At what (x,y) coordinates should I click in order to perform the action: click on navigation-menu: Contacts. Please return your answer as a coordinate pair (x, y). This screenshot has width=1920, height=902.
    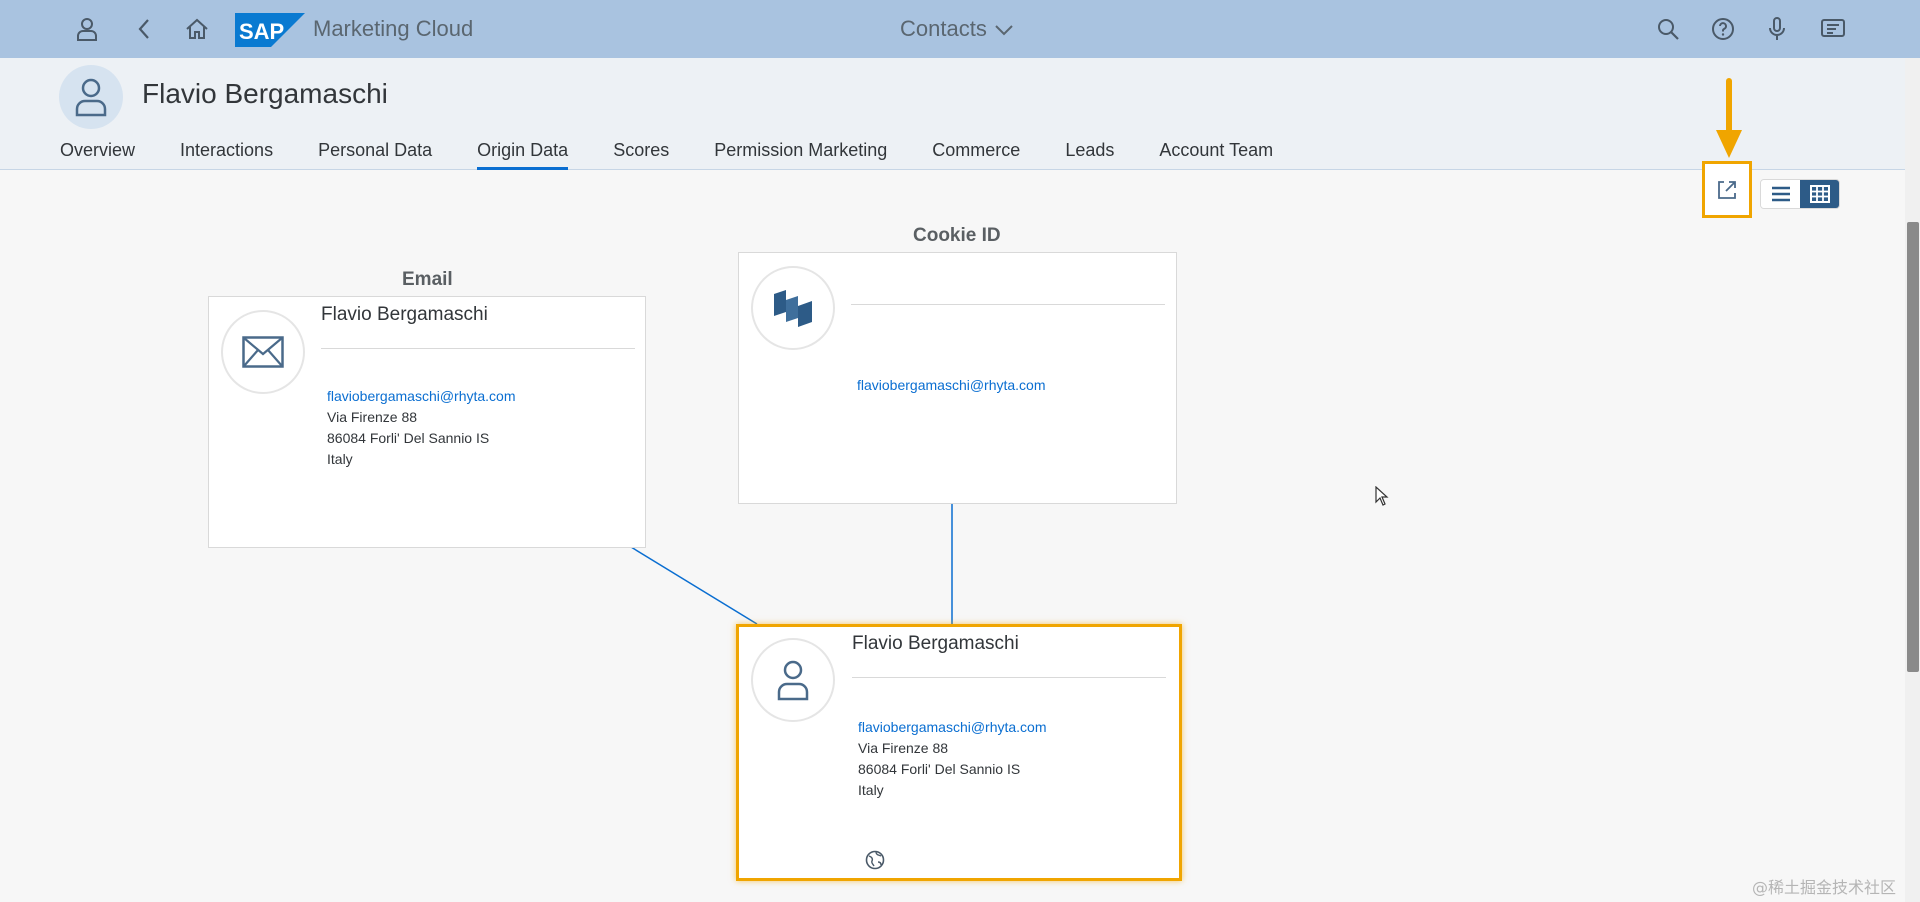
    Looking at the image, I should click on (956, 29).